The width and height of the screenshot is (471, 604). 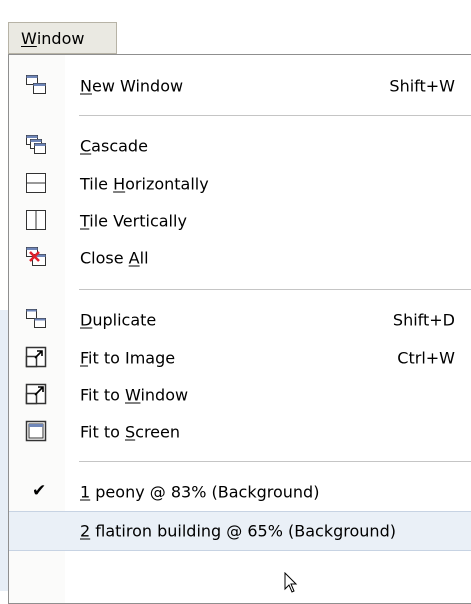 I want to click on menu-item-label: Fit to Screen, so click(x=130, y=431).